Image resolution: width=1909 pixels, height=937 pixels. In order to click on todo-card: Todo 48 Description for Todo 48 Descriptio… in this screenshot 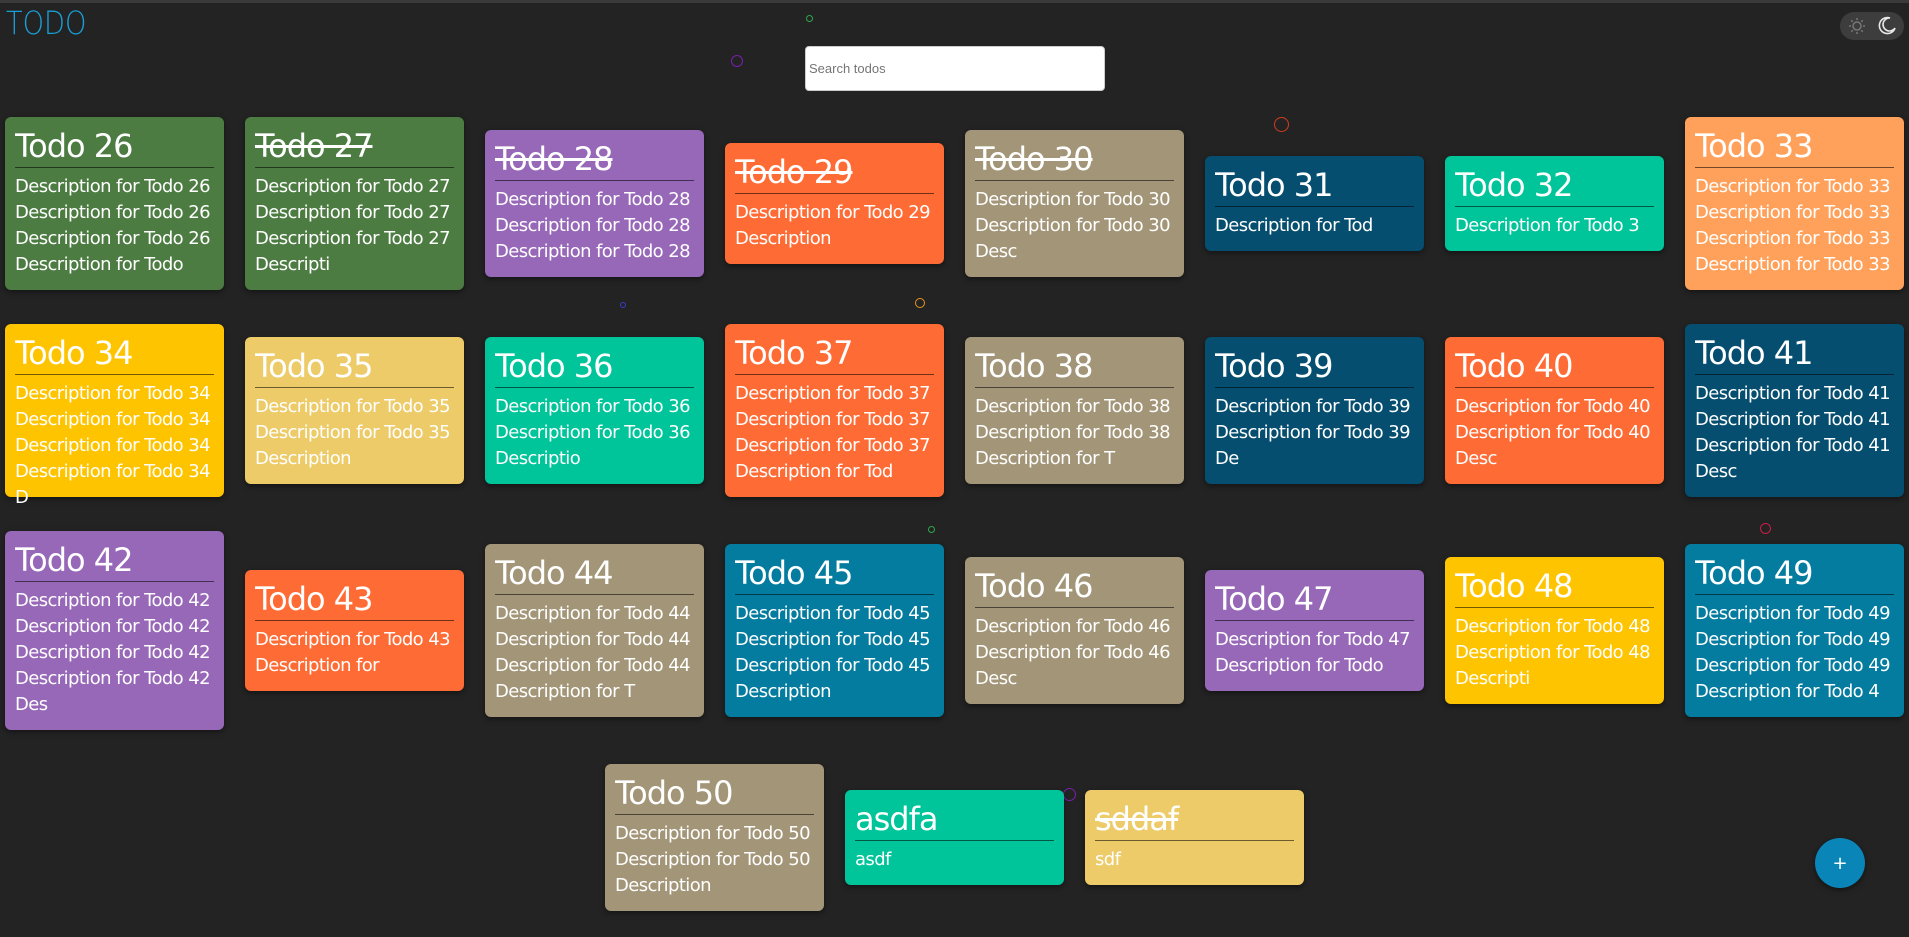, I will do `click(1554, 630)`.